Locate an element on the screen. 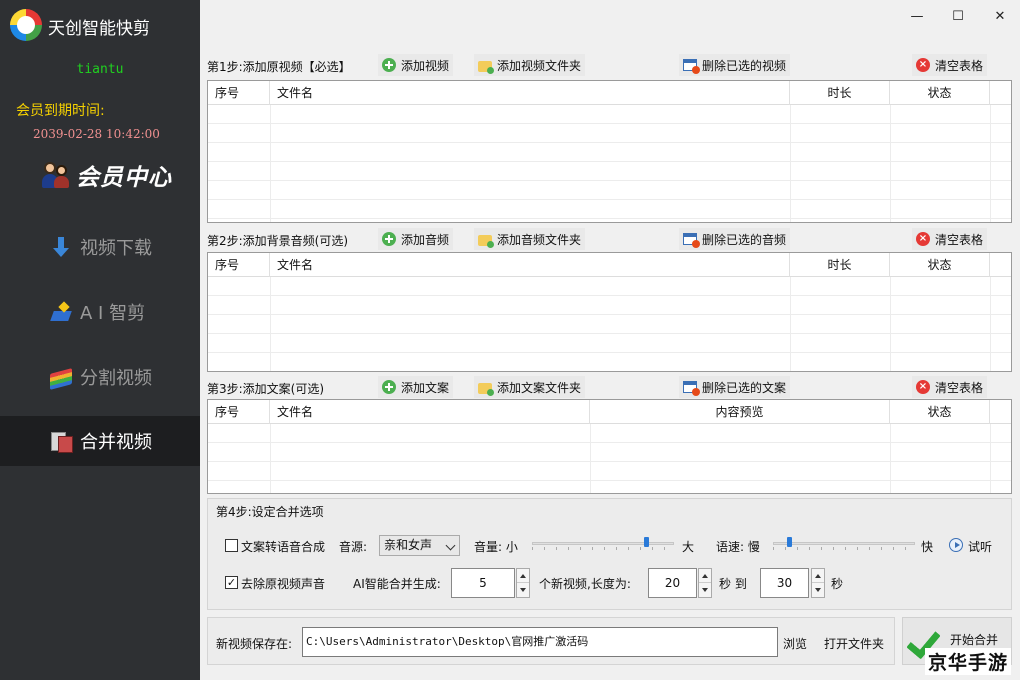 The height and width of the screenshot is (680, 1020). nav-item-label: 视频下载 is located at coordinates (116, 248).